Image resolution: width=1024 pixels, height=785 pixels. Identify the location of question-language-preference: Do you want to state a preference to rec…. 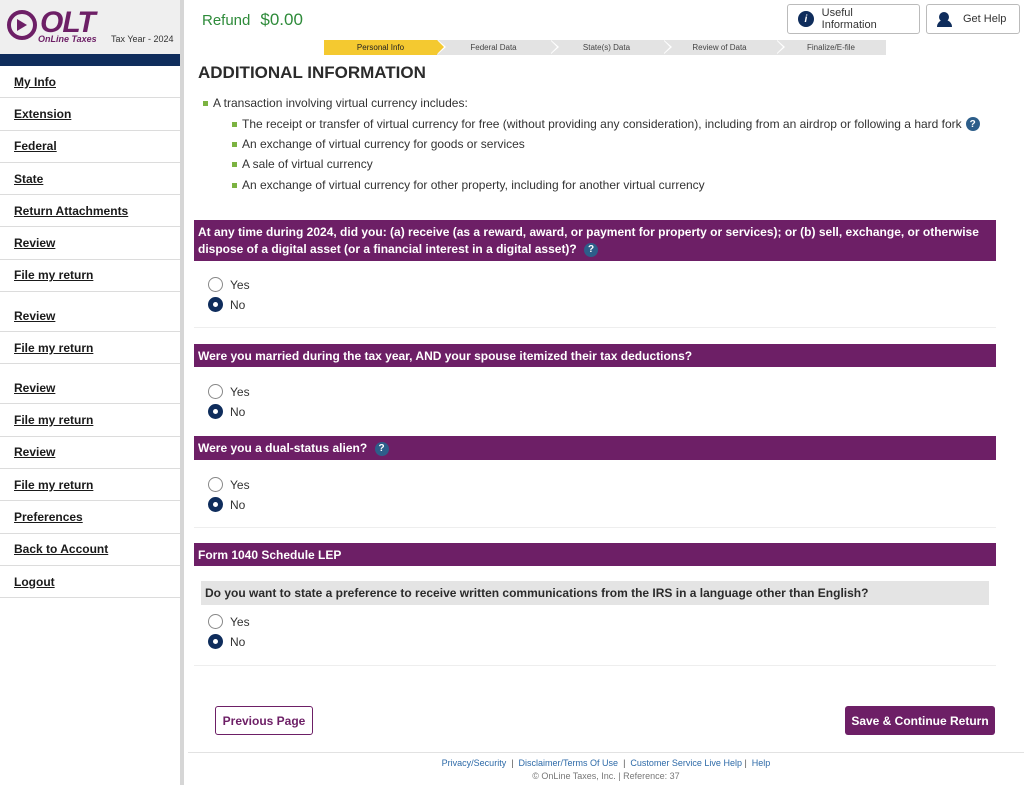
(595, 593).